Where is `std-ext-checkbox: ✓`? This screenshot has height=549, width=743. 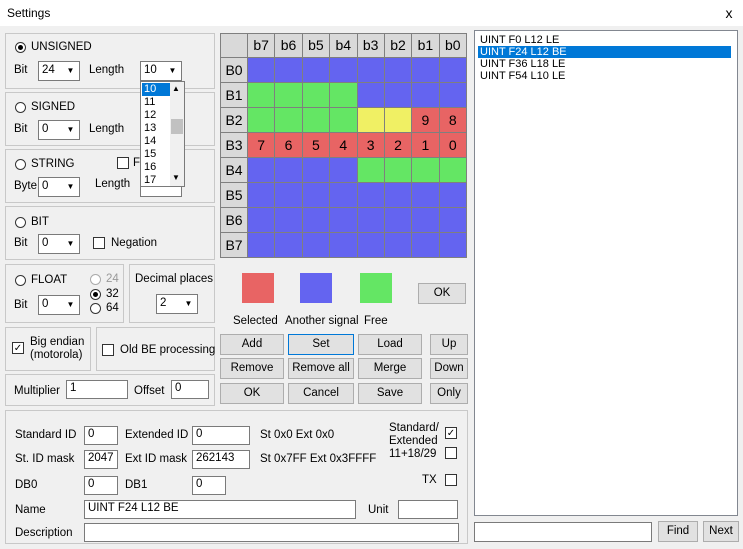 std-ext-checkbox: ✓ is located at coordinates (451, 433).